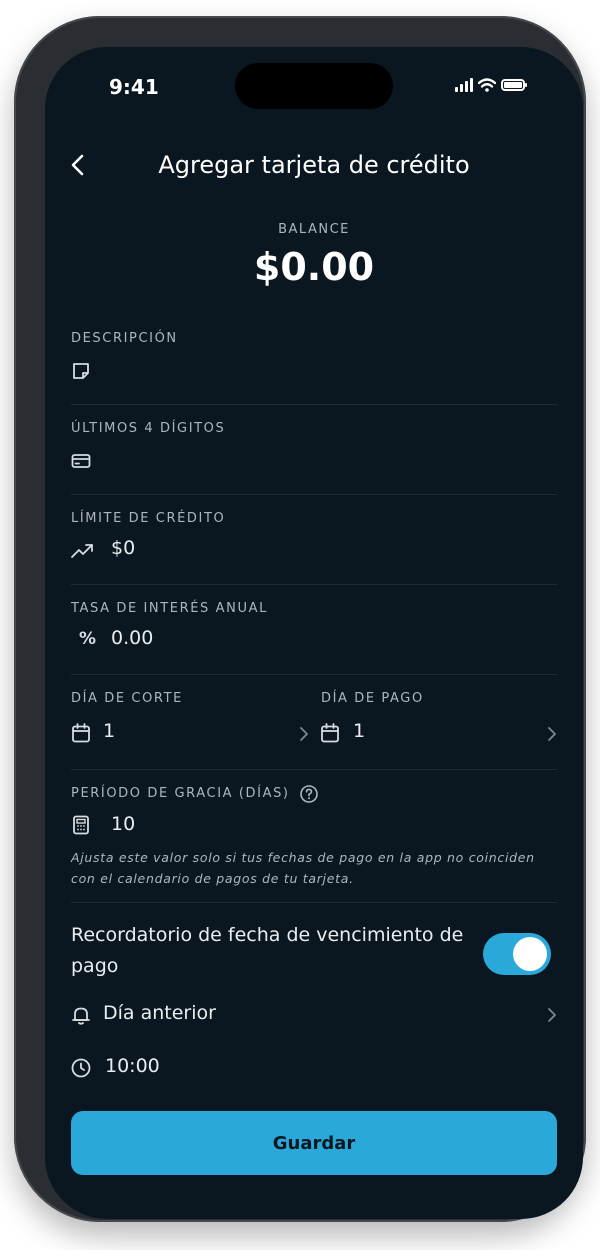 The image size is (600, 1250). I want to click on percent-icon: %, so click(88, 639).